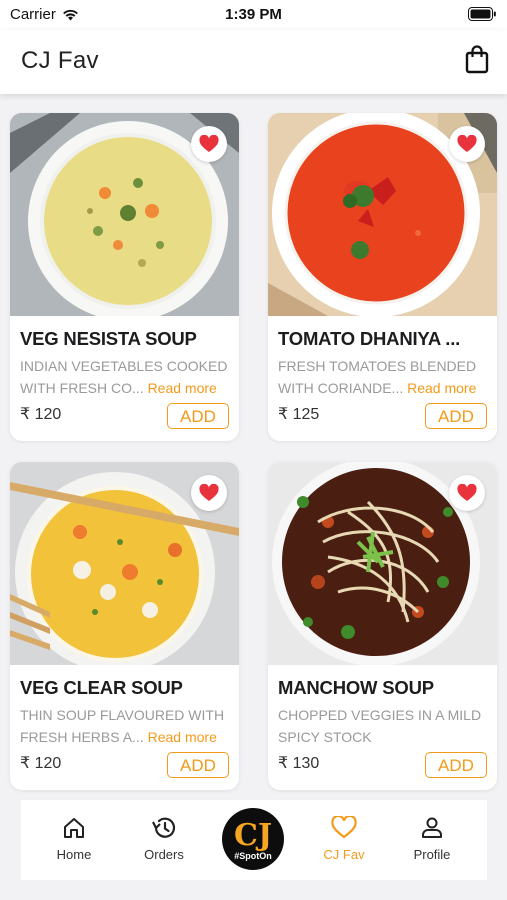 The image size is (507, 900). I want to click on status-bar: Carrier 1:39 PM, so click(253, 15).